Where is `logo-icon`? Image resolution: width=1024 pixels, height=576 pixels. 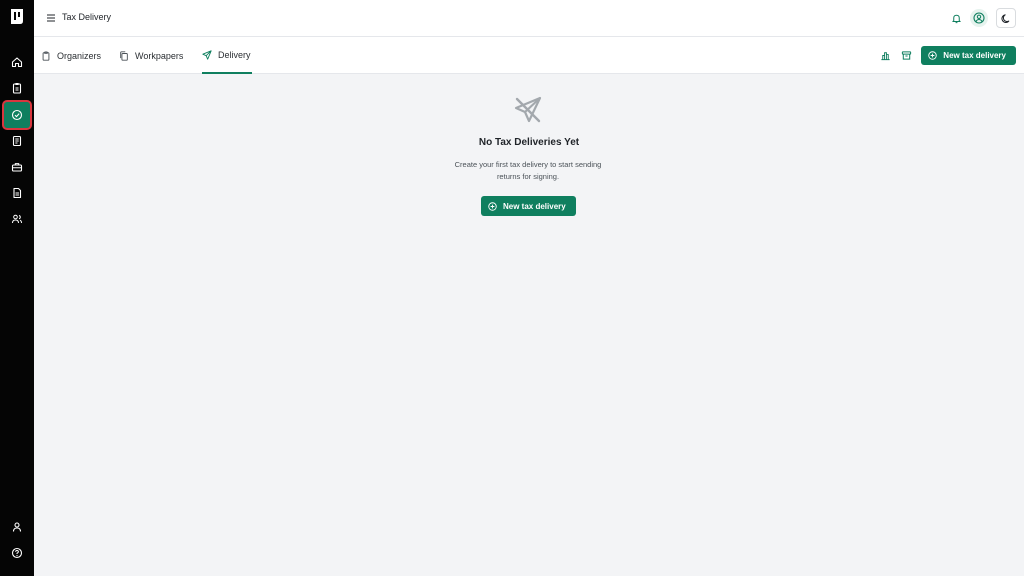
logo-icon is located at coordinates (17, 16).